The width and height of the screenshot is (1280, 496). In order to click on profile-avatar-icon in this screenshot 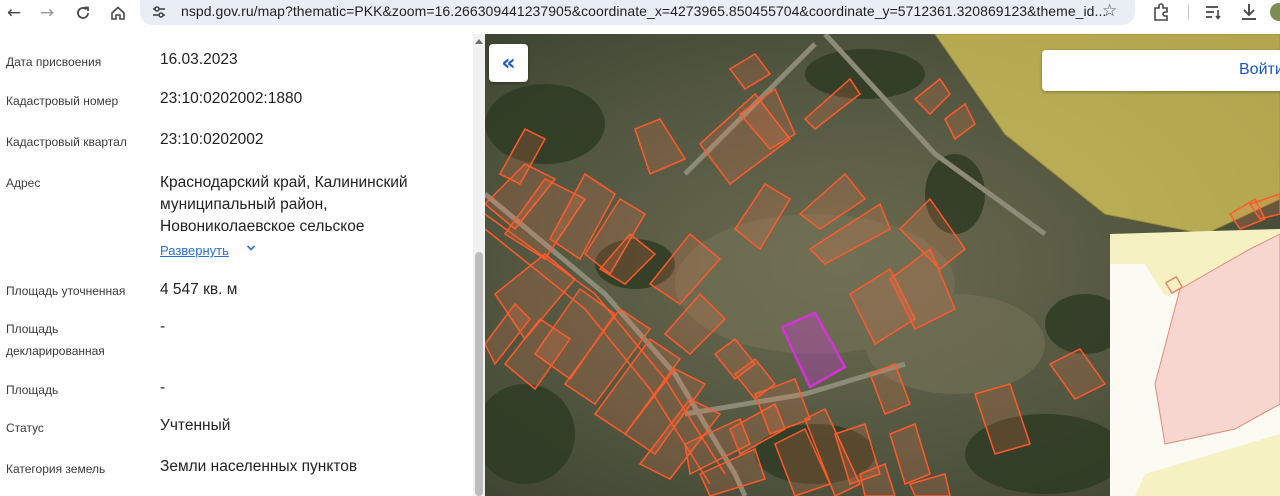, I will do `click(1274, 12)`.